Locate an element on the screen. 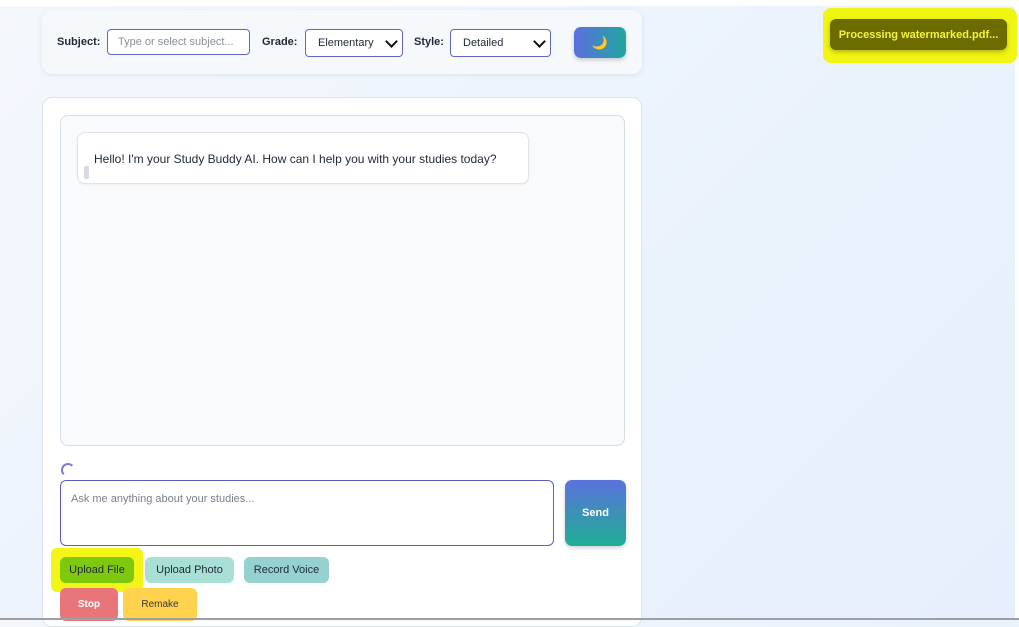  grade-label: Grade: is located at coordinates (280, 42).